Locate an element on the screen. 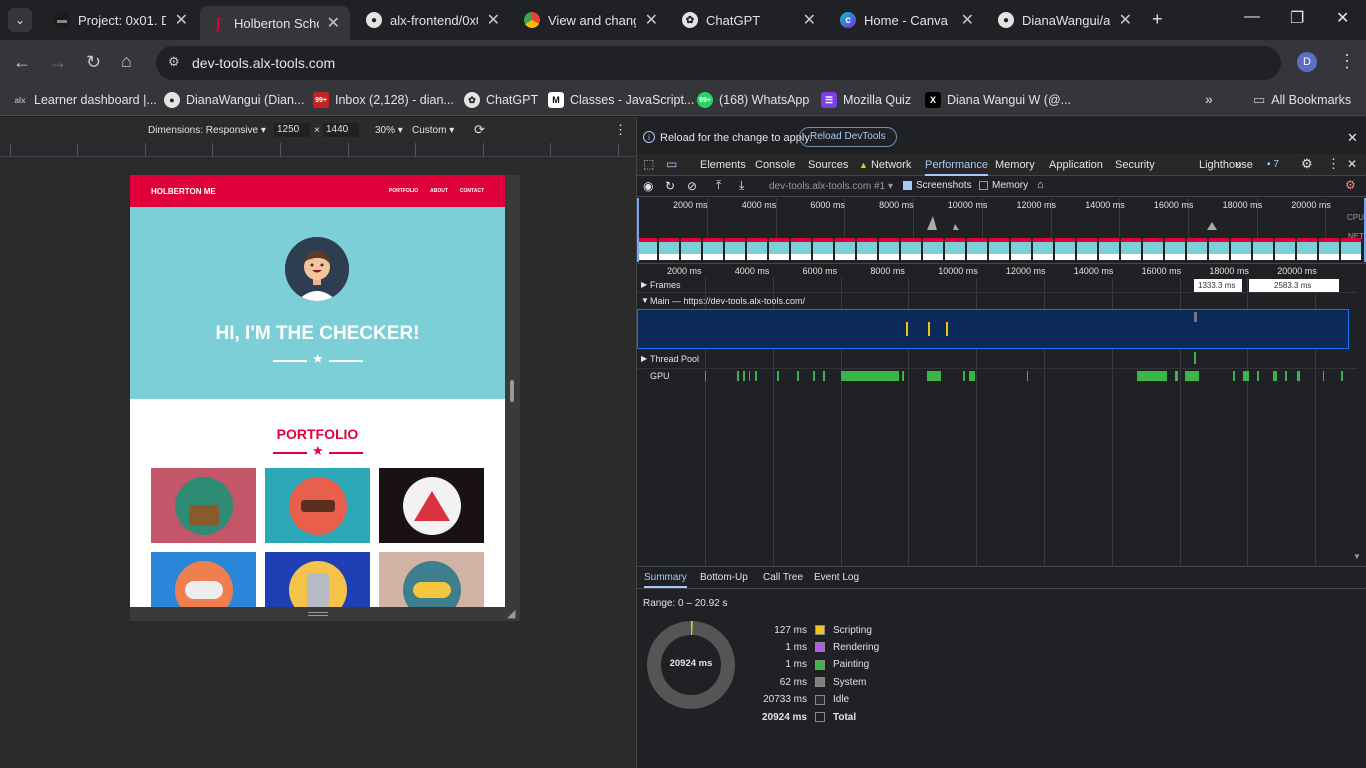 This screenshot has width=1366, height=768. throttle-dropdown: Custom ▾ is located at coordinates (433, 130).